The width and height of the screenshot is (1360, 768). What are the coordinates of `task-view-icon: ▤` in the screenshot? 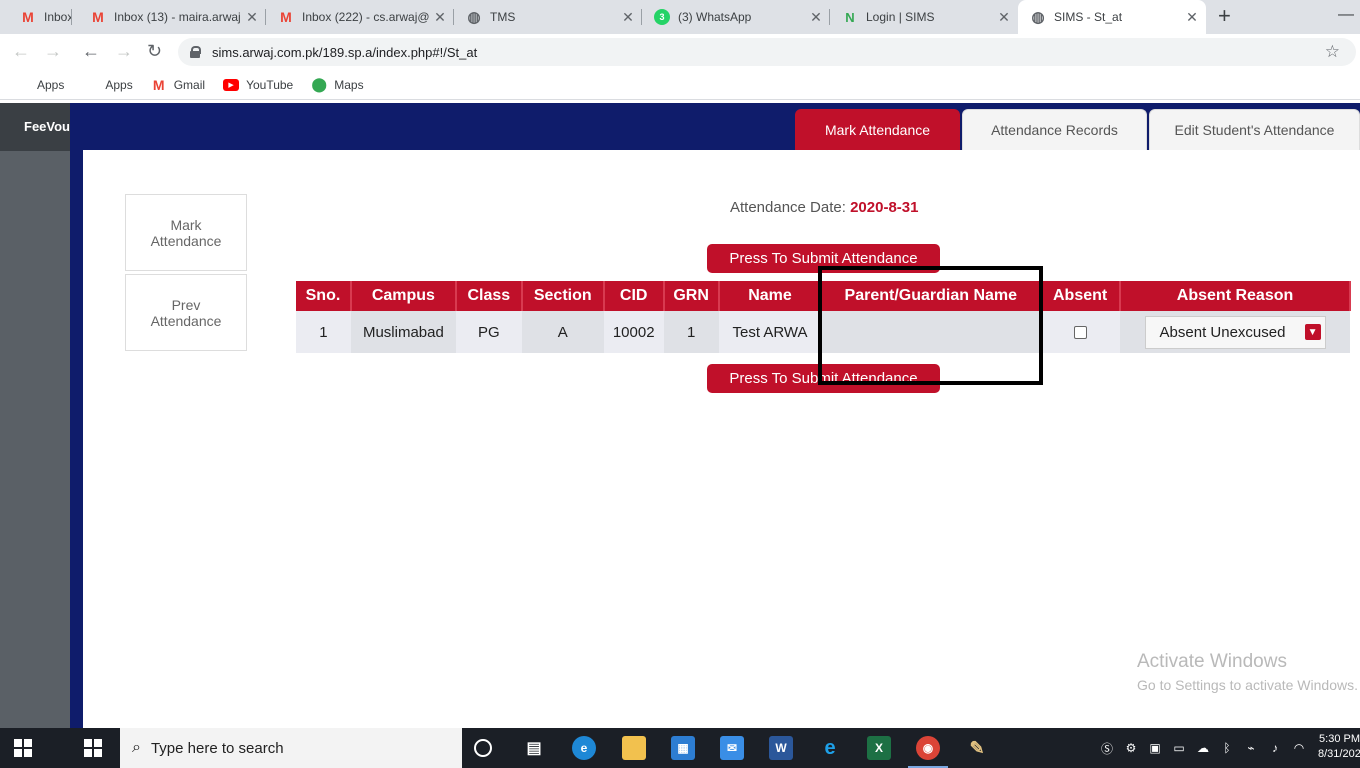 It's located at (534, 748).